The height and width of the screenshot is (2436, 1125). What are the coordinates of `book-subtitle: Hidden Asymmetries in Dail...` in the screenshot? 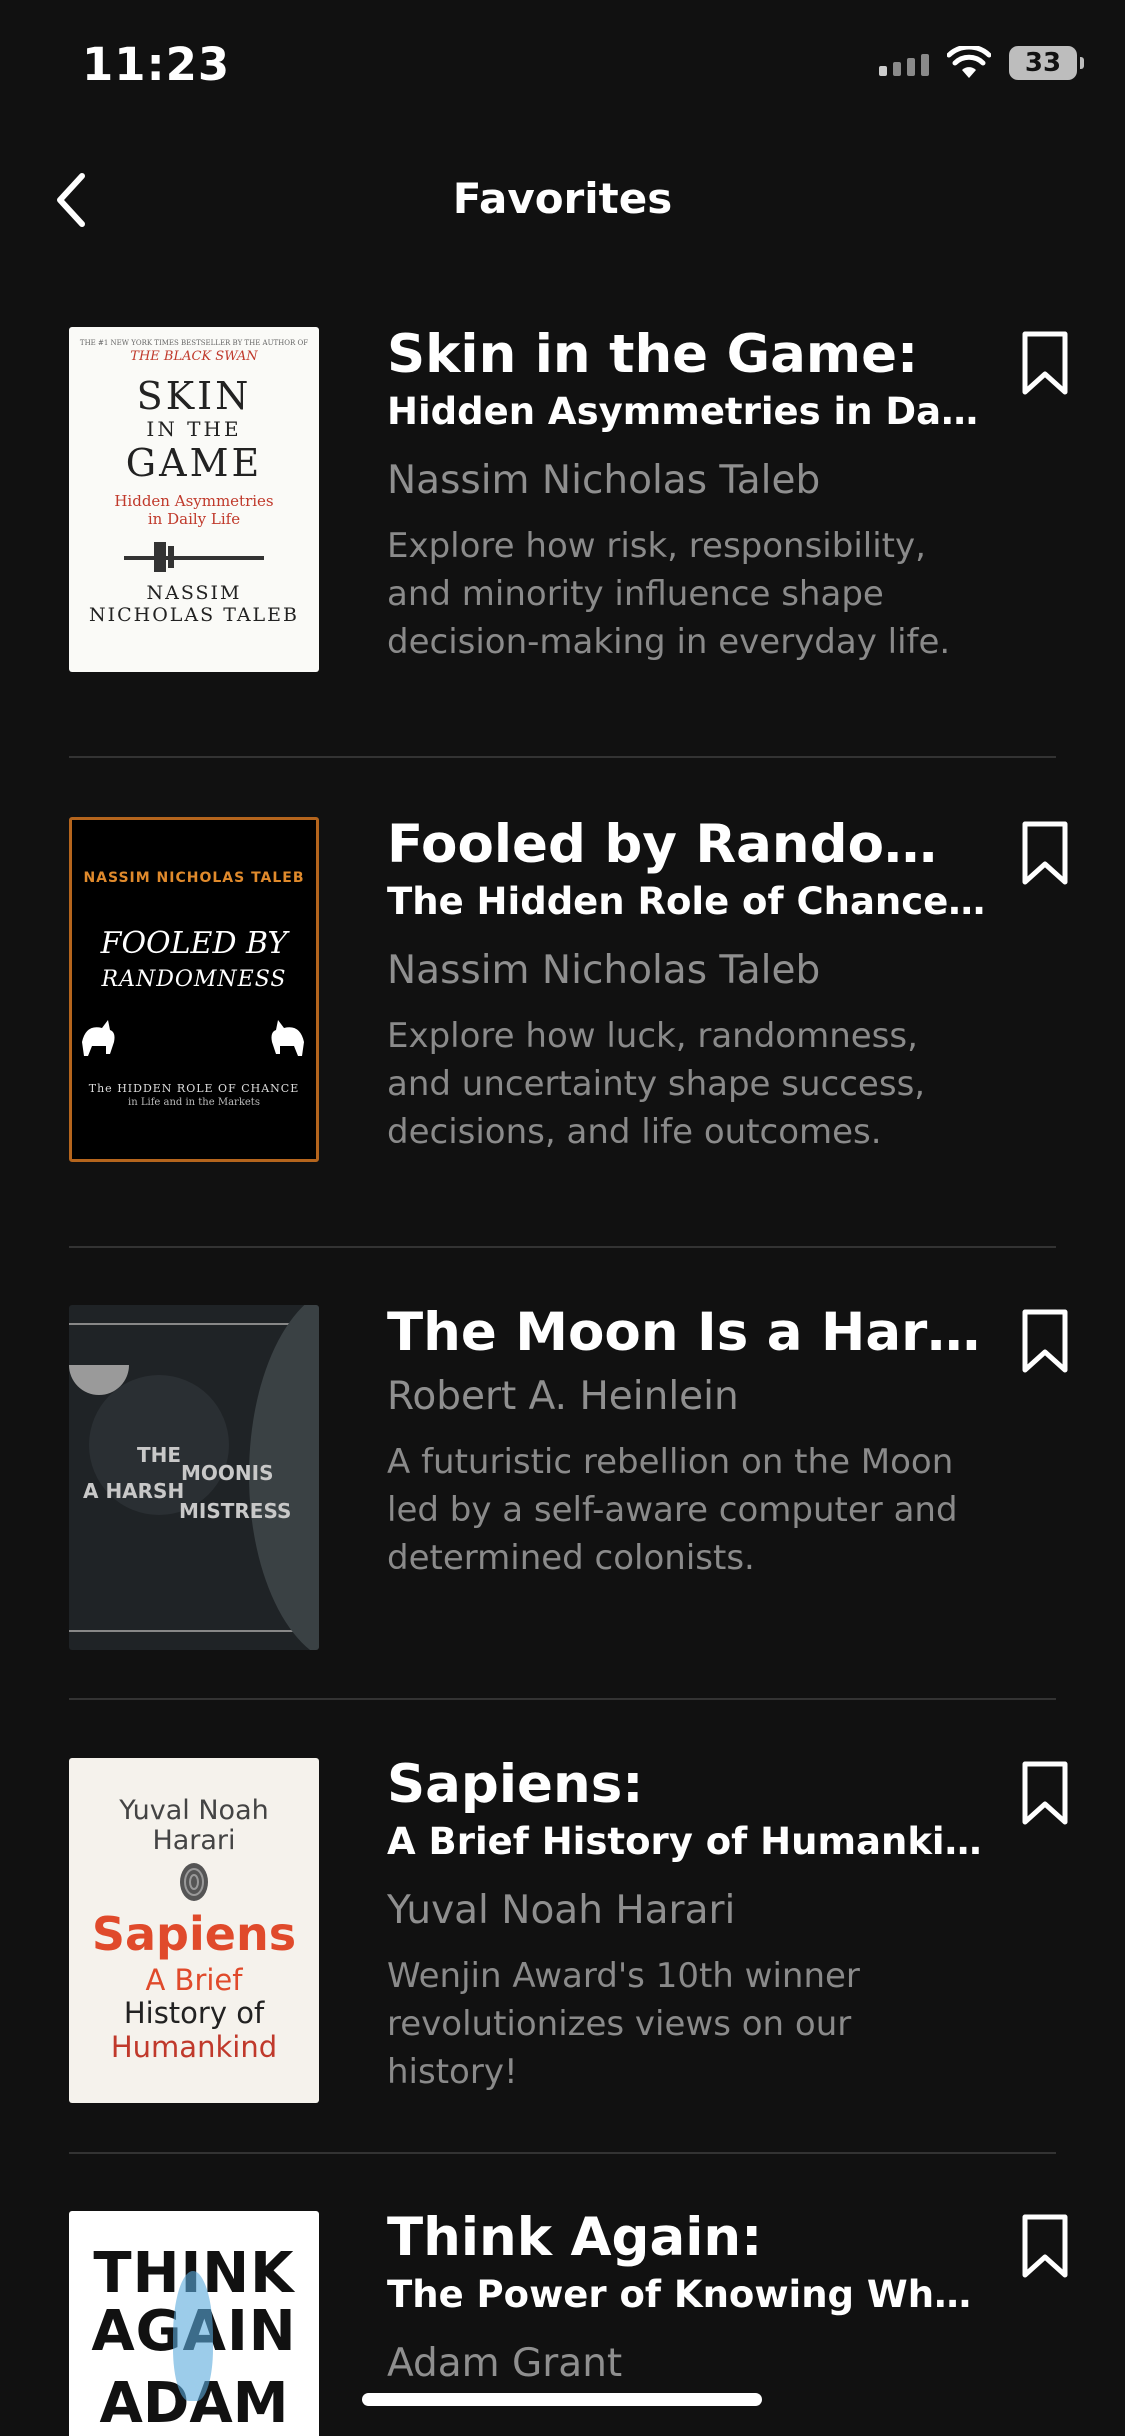 It's located at (687, 411).